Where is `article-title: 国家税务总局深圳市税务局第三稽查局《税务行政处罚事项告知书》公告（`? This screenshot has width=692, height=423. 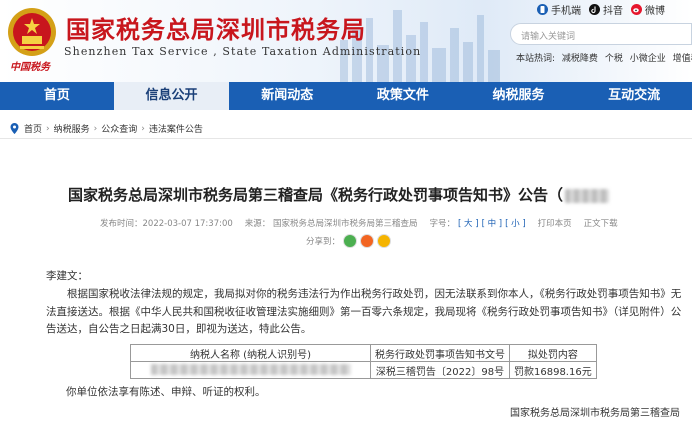
article-title: 国家税务总局深圳市税务局第三稽查局《税务行政处罚事项告知书》公告（ is located at coordinates (339, 194).